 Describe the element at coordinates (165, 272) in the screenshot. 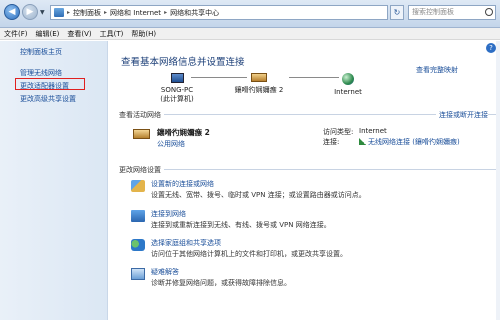

I see `task-title: 疑难解答` at that location.